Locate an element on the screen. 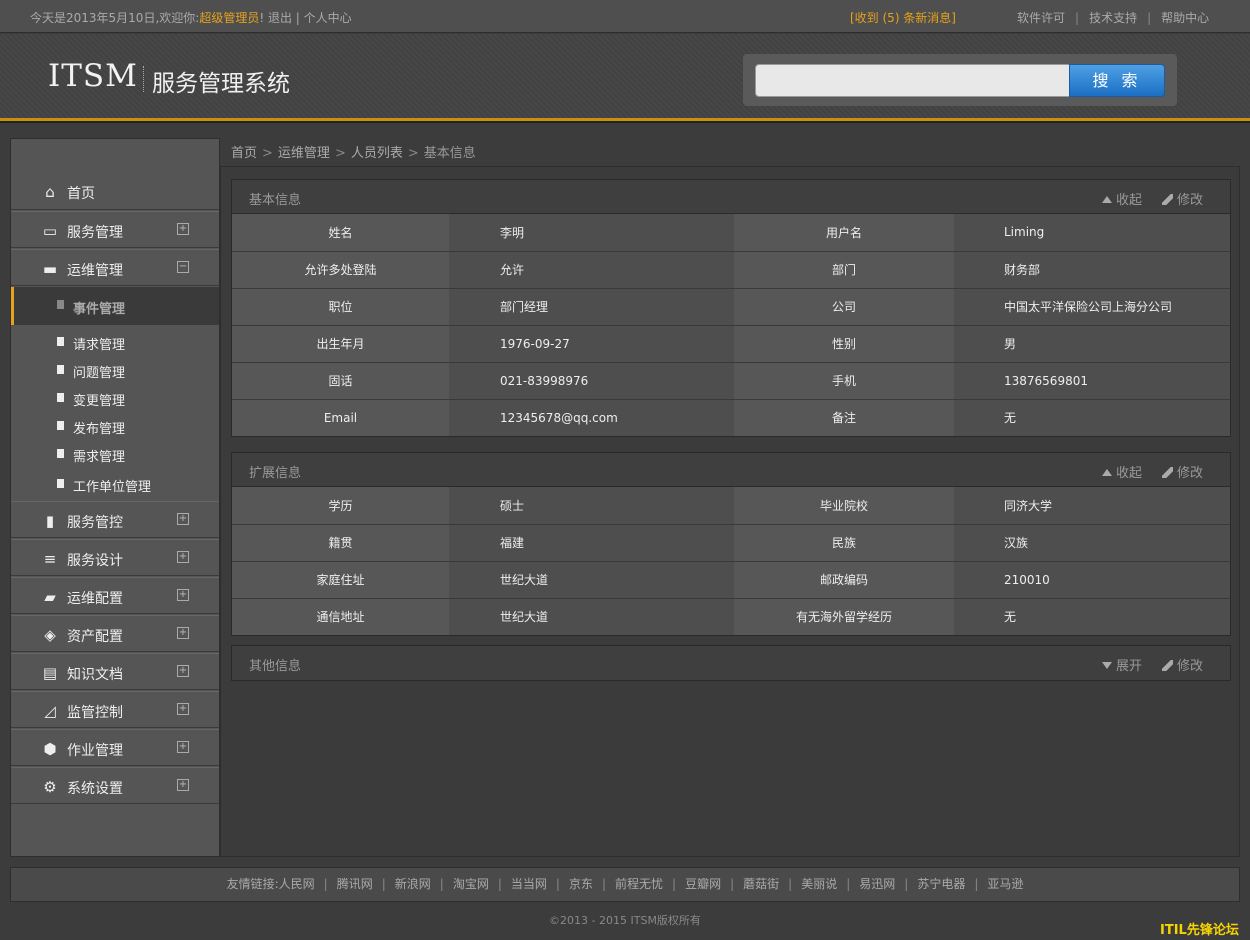 This screenshot has height=940, width=1250. nav-label: 服务设计 is located at coordinates (95, 561).